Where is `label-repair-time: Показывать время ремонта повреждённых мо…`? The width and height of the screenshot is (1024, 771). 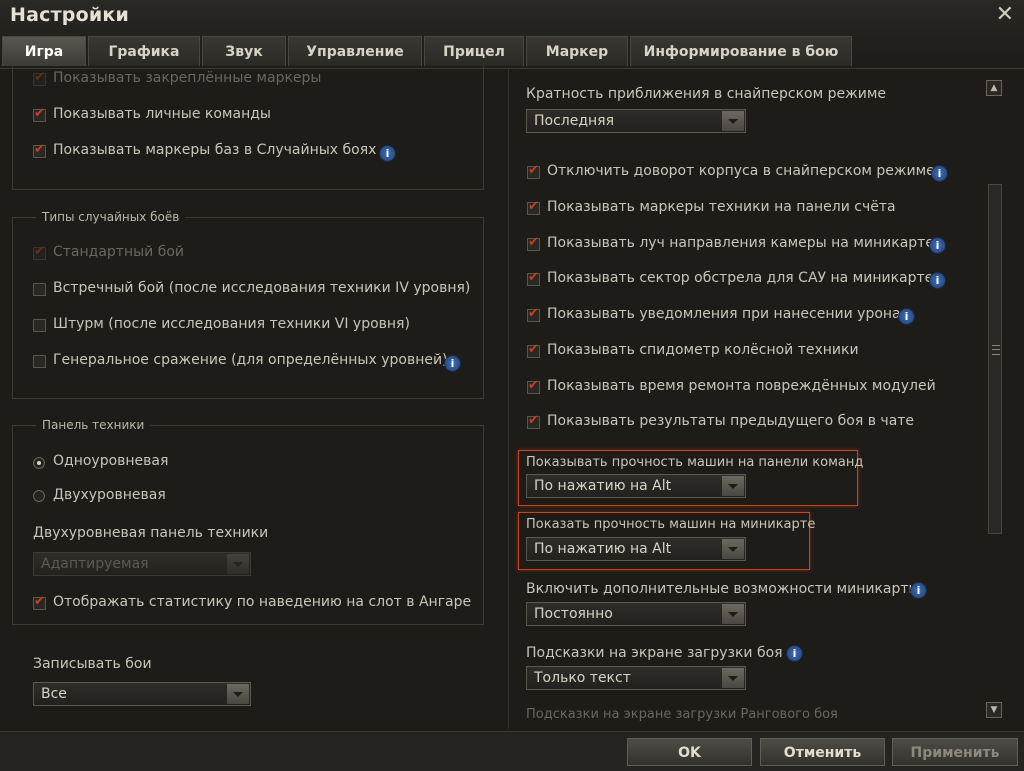
label-repair-time: Показывать время ремонта повреждённых мо… is located at coordinates (741, 386).